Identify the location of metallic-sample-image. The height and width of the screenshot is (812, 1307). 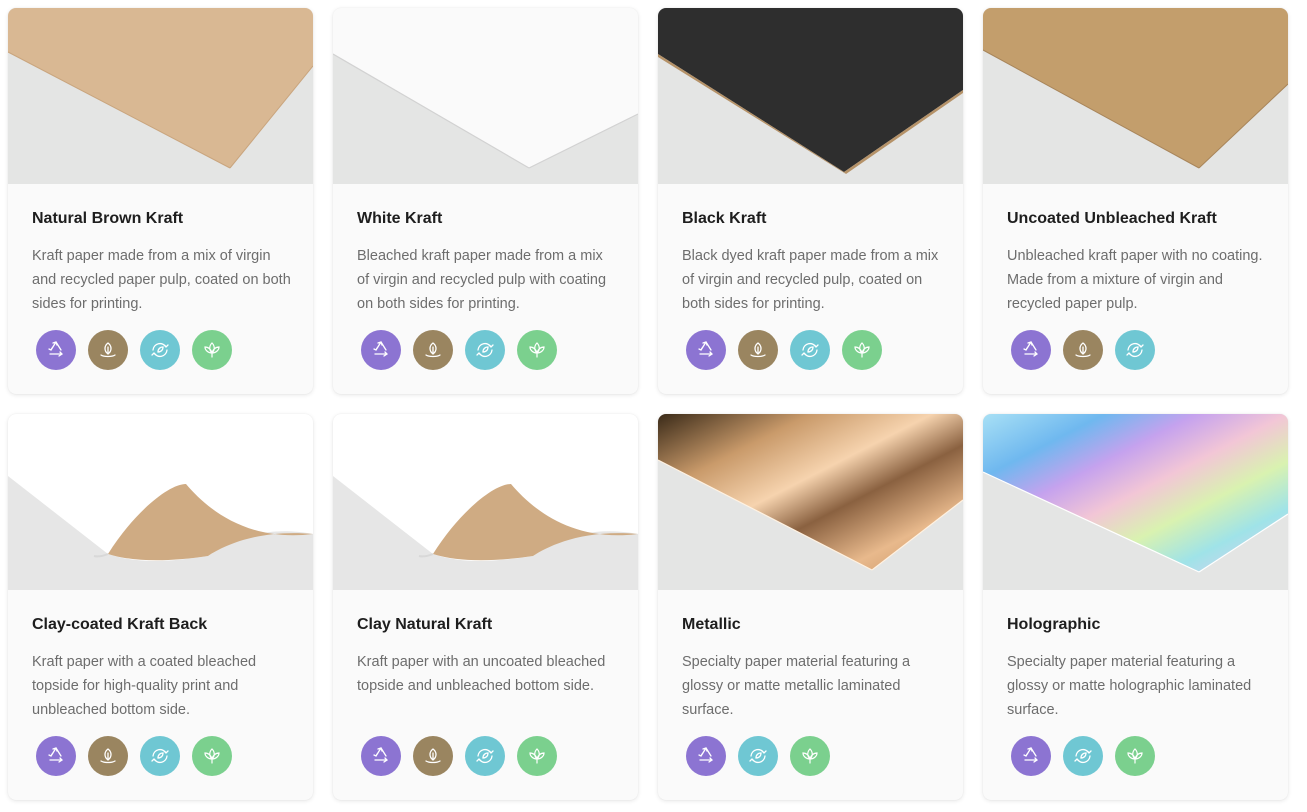
(810, 502).